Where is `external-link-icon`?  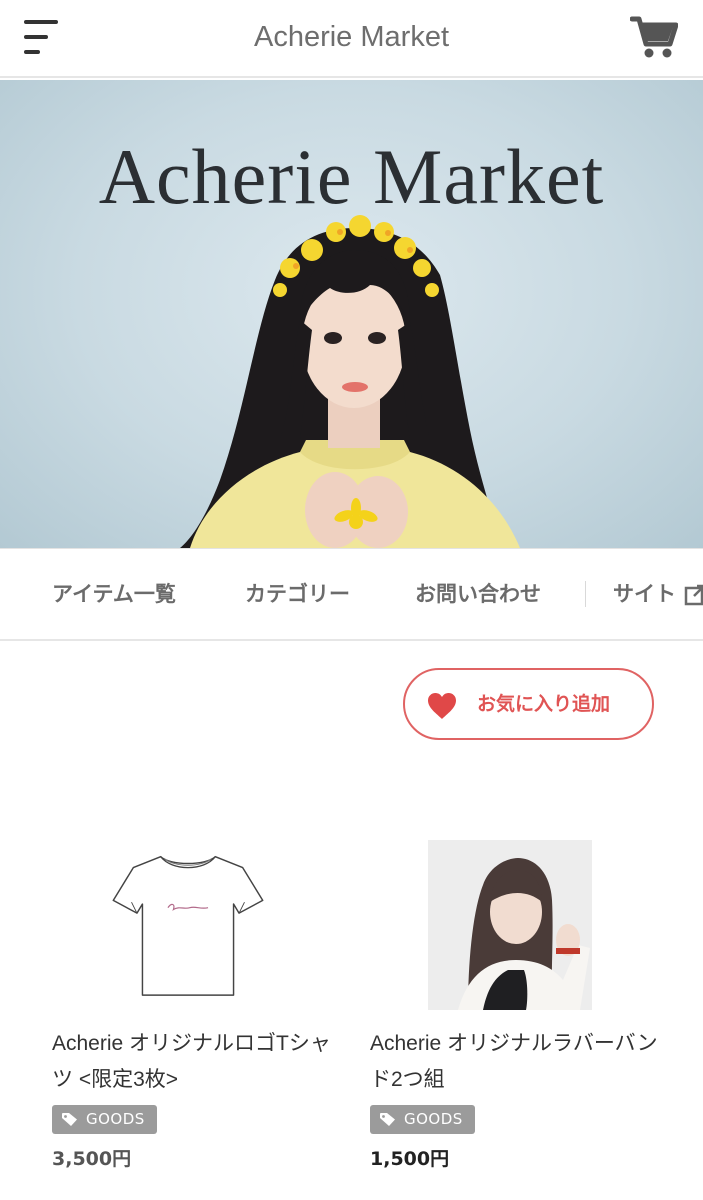
external-link-icon is located at coordinates (693, 595).